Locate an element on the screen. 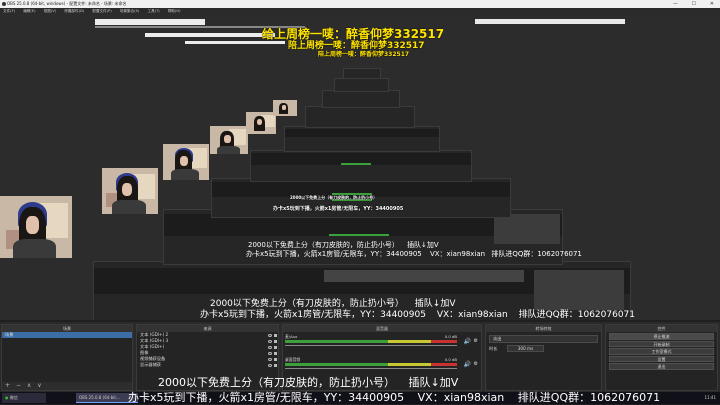 This screenshot has height=405, width=720. close-button: ✕ is located at coordinates (712, 4).